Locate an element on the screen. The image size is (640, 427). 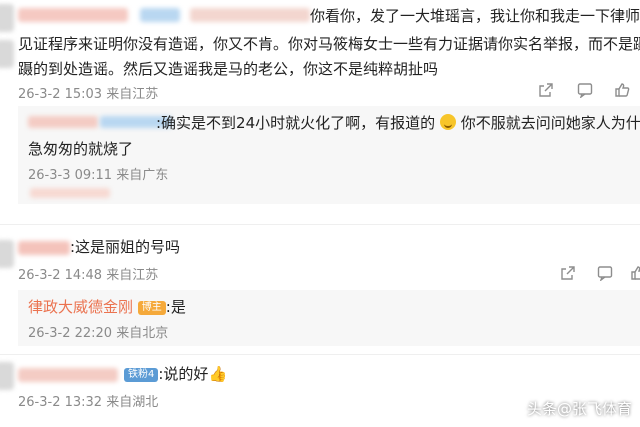
reply-block: 律政大威德金刚 博主:是 26-3-2 22:20 来自北京 is located at coordinates (329, 318).